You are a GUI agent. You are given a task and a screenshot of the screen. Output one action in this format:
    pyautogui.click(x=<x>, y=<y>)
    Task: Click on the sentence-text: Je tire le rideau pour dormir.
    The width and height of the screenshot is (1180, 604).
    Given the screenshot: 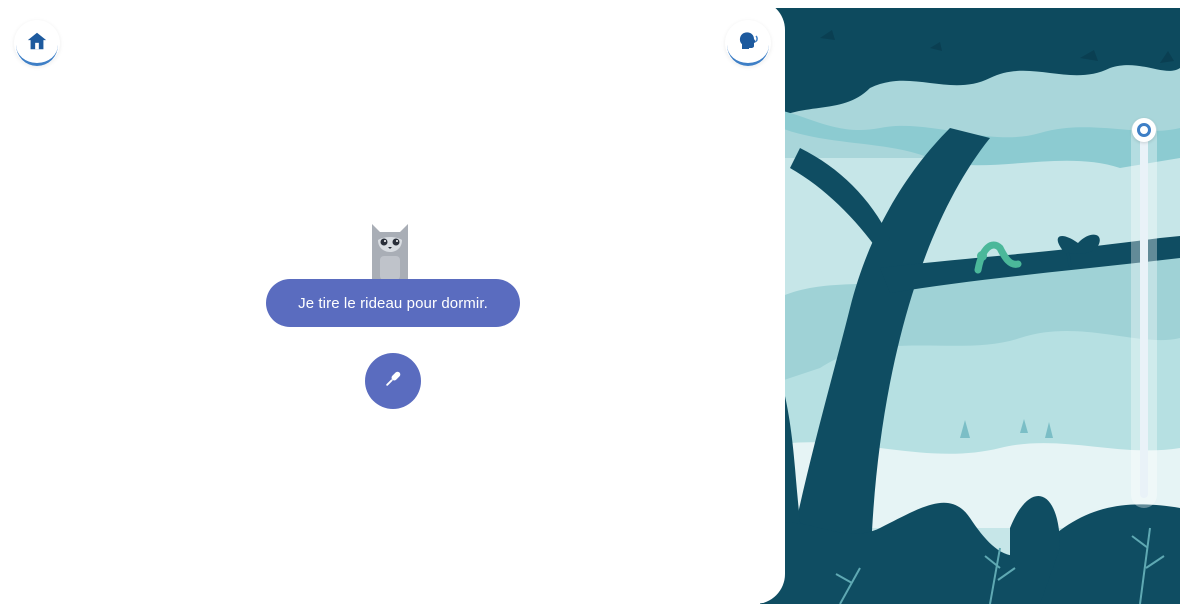 What is the action you would take?
    pyautogui.click(x=393, y=303)
    